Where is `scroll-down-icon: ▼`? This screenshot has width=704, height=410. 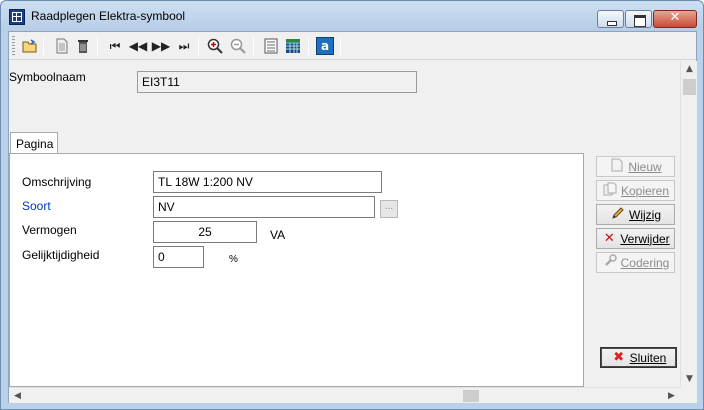 scroll-down-icon: ▼ is located at coordinates (689, 379).